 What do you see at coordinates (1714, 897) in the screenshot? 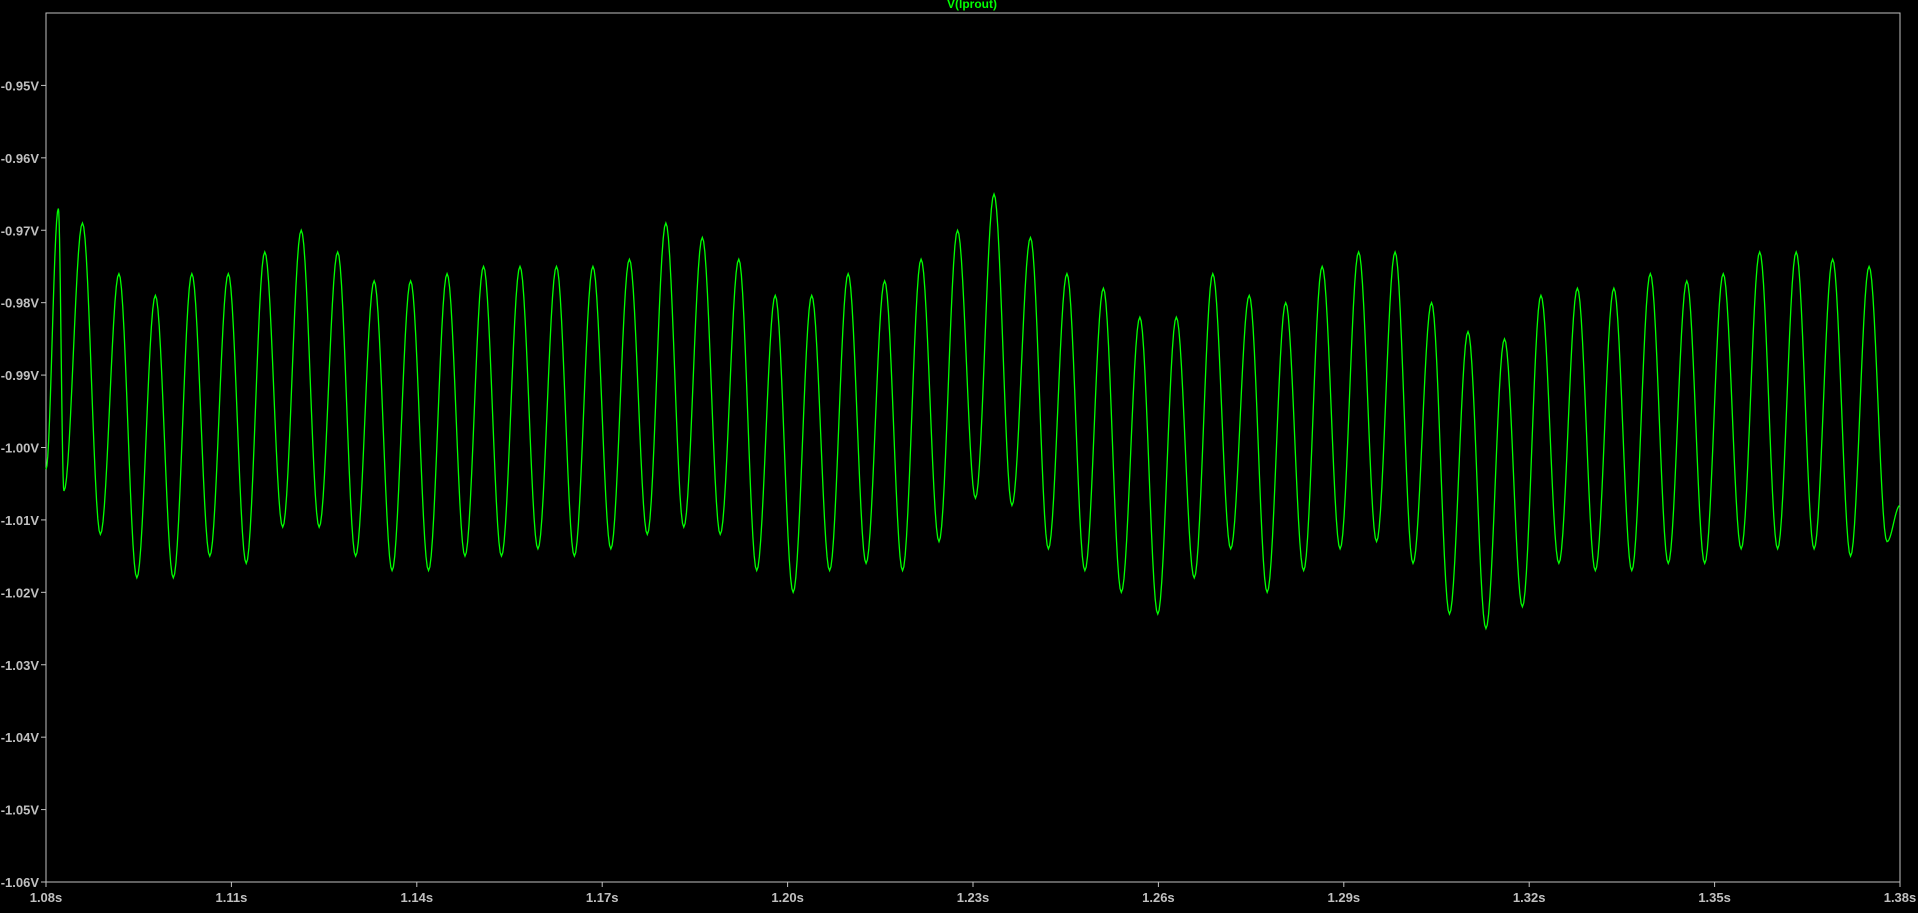
I see `x-tick-label: 1.35s` at bounding box center [1714, 897].